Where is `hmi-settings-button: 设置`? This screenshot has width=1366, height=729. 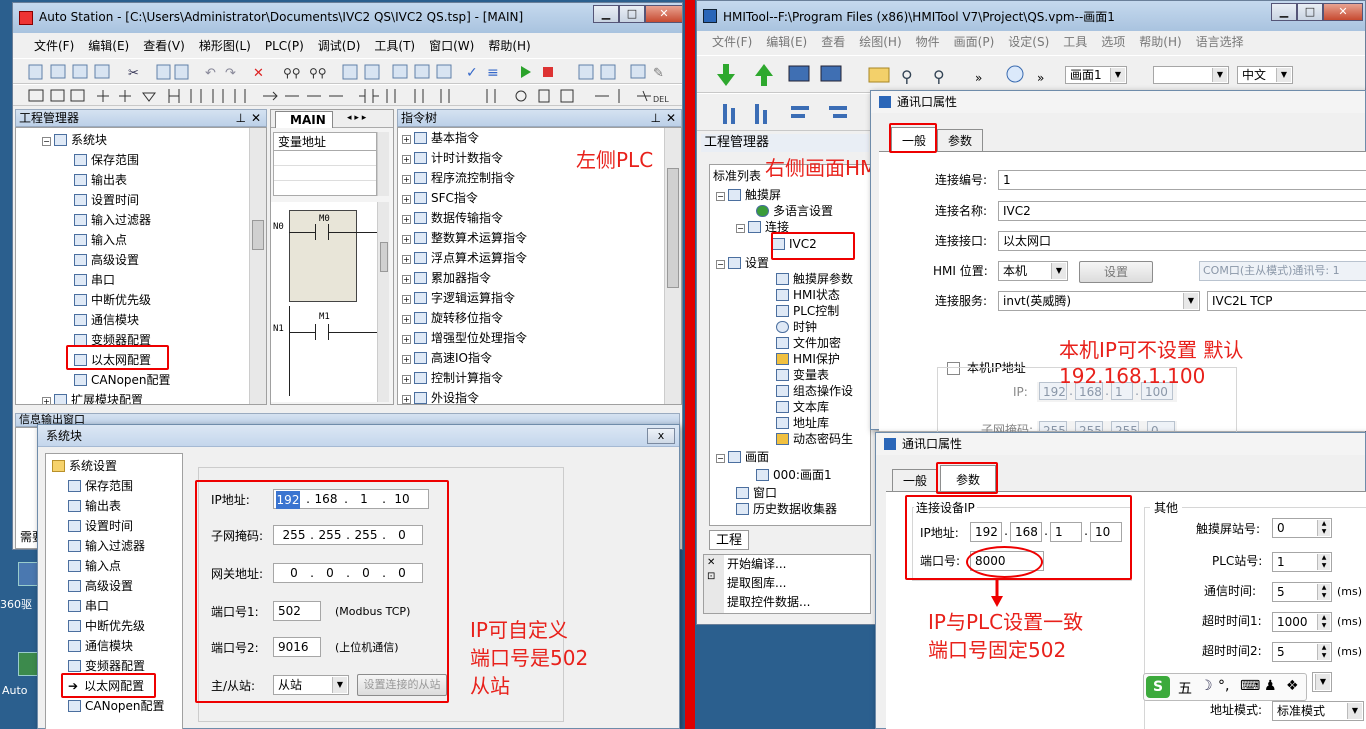
hmi-settings-button: 设置 is located at coordinates (1116, 272).